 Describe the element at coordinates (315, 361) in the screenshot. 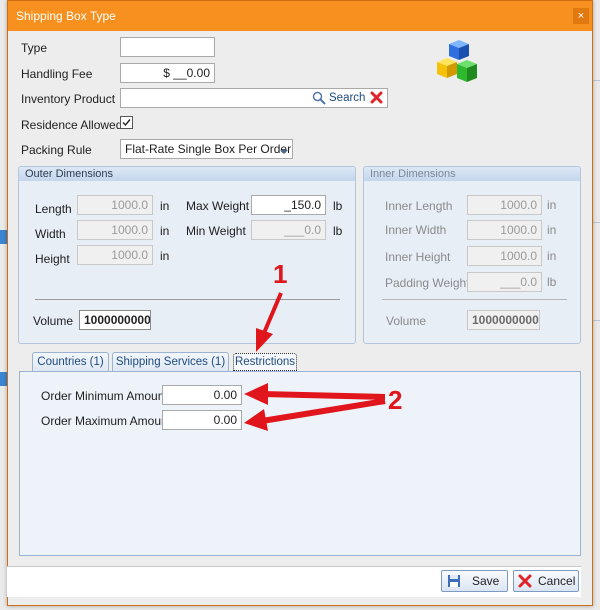

I see `annotation-arrows` at that location.